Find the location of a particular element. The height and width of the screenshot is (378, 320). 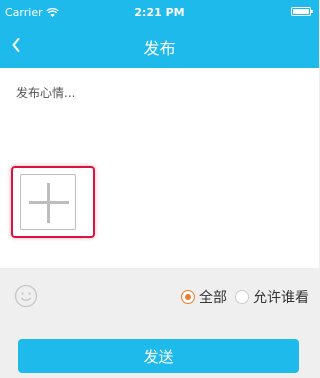

send-button: 发送 is located at coordinates (158, 356).